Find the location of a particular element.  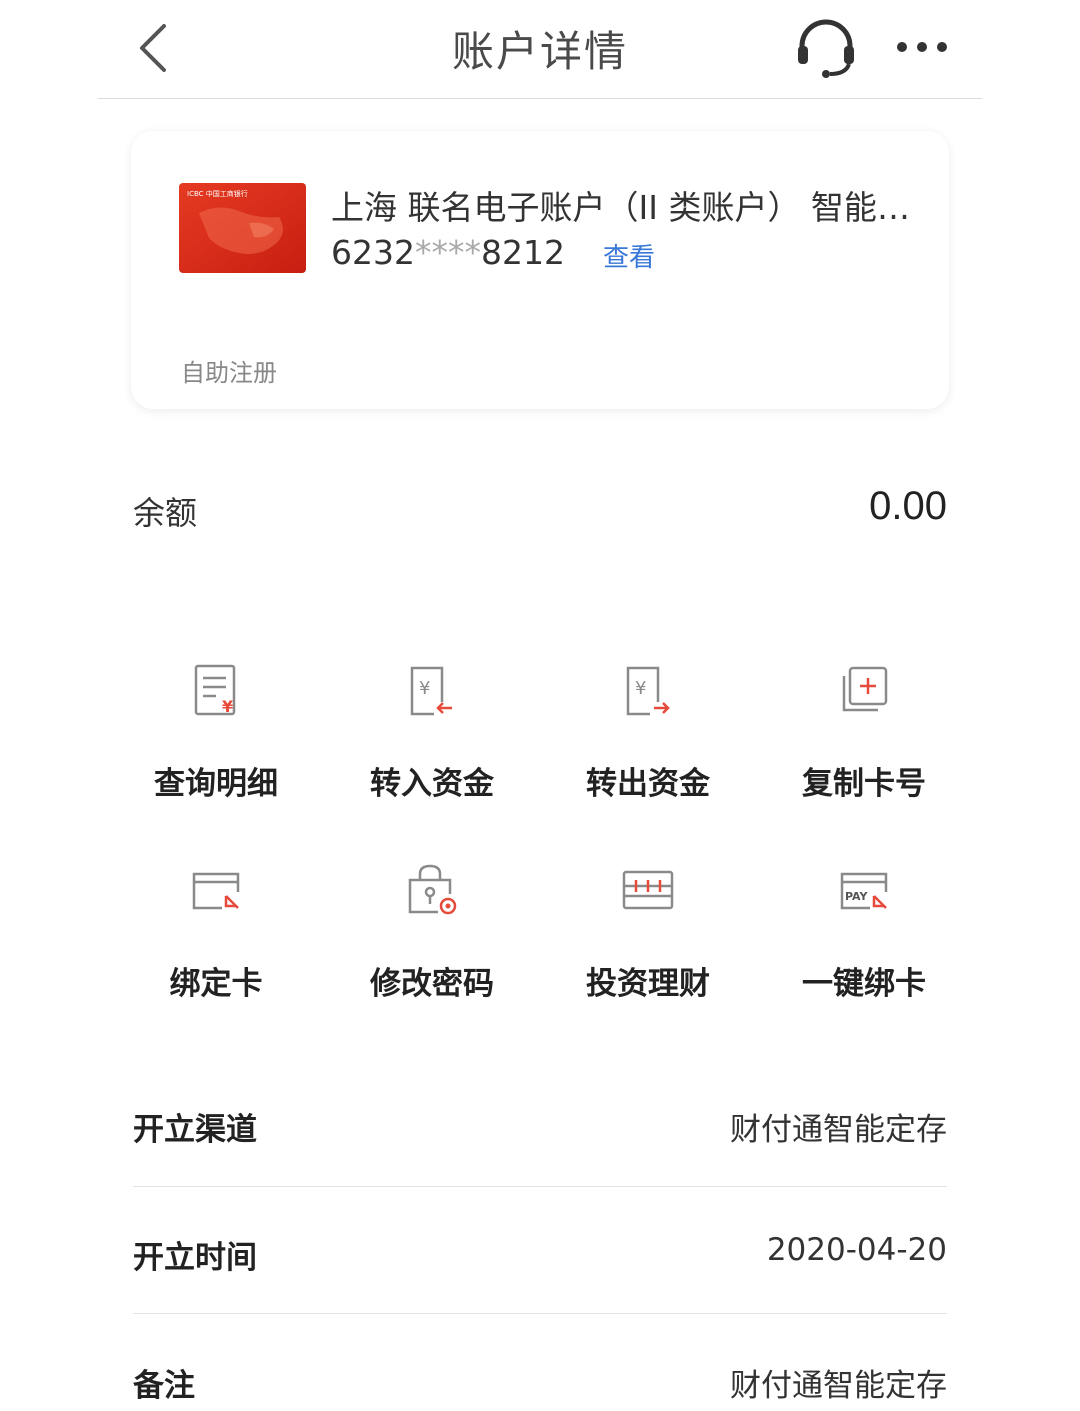

card-number-mask: **** is located at coordinates (447, 252).